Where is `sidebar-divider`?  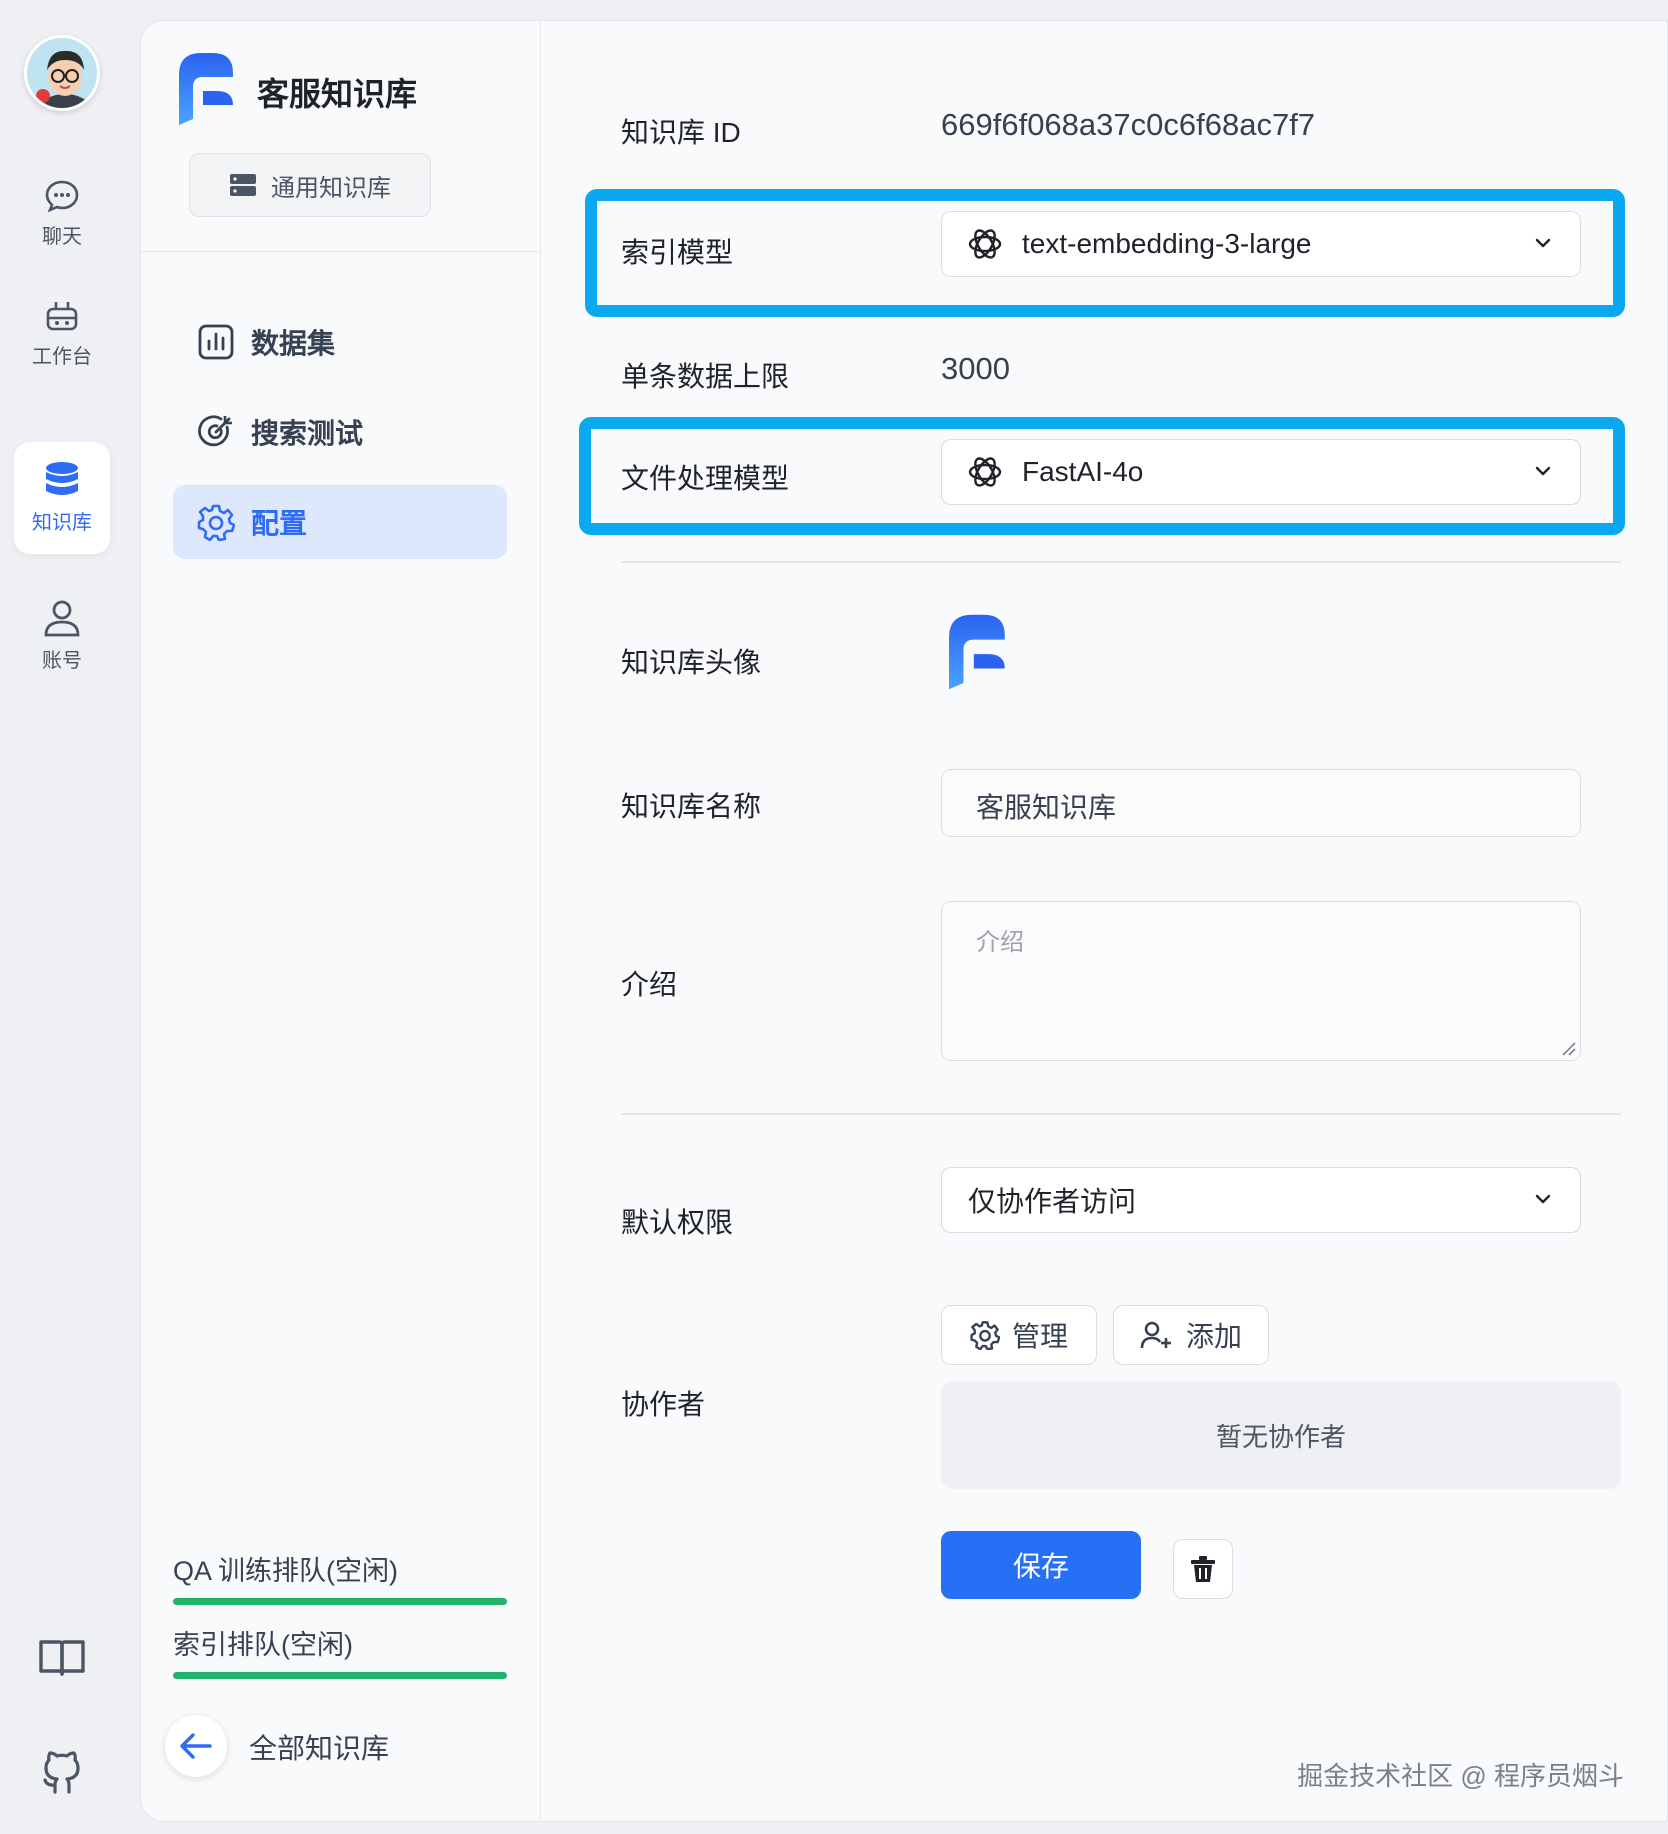
sidebar-divider is located at coordinates (340, 251).